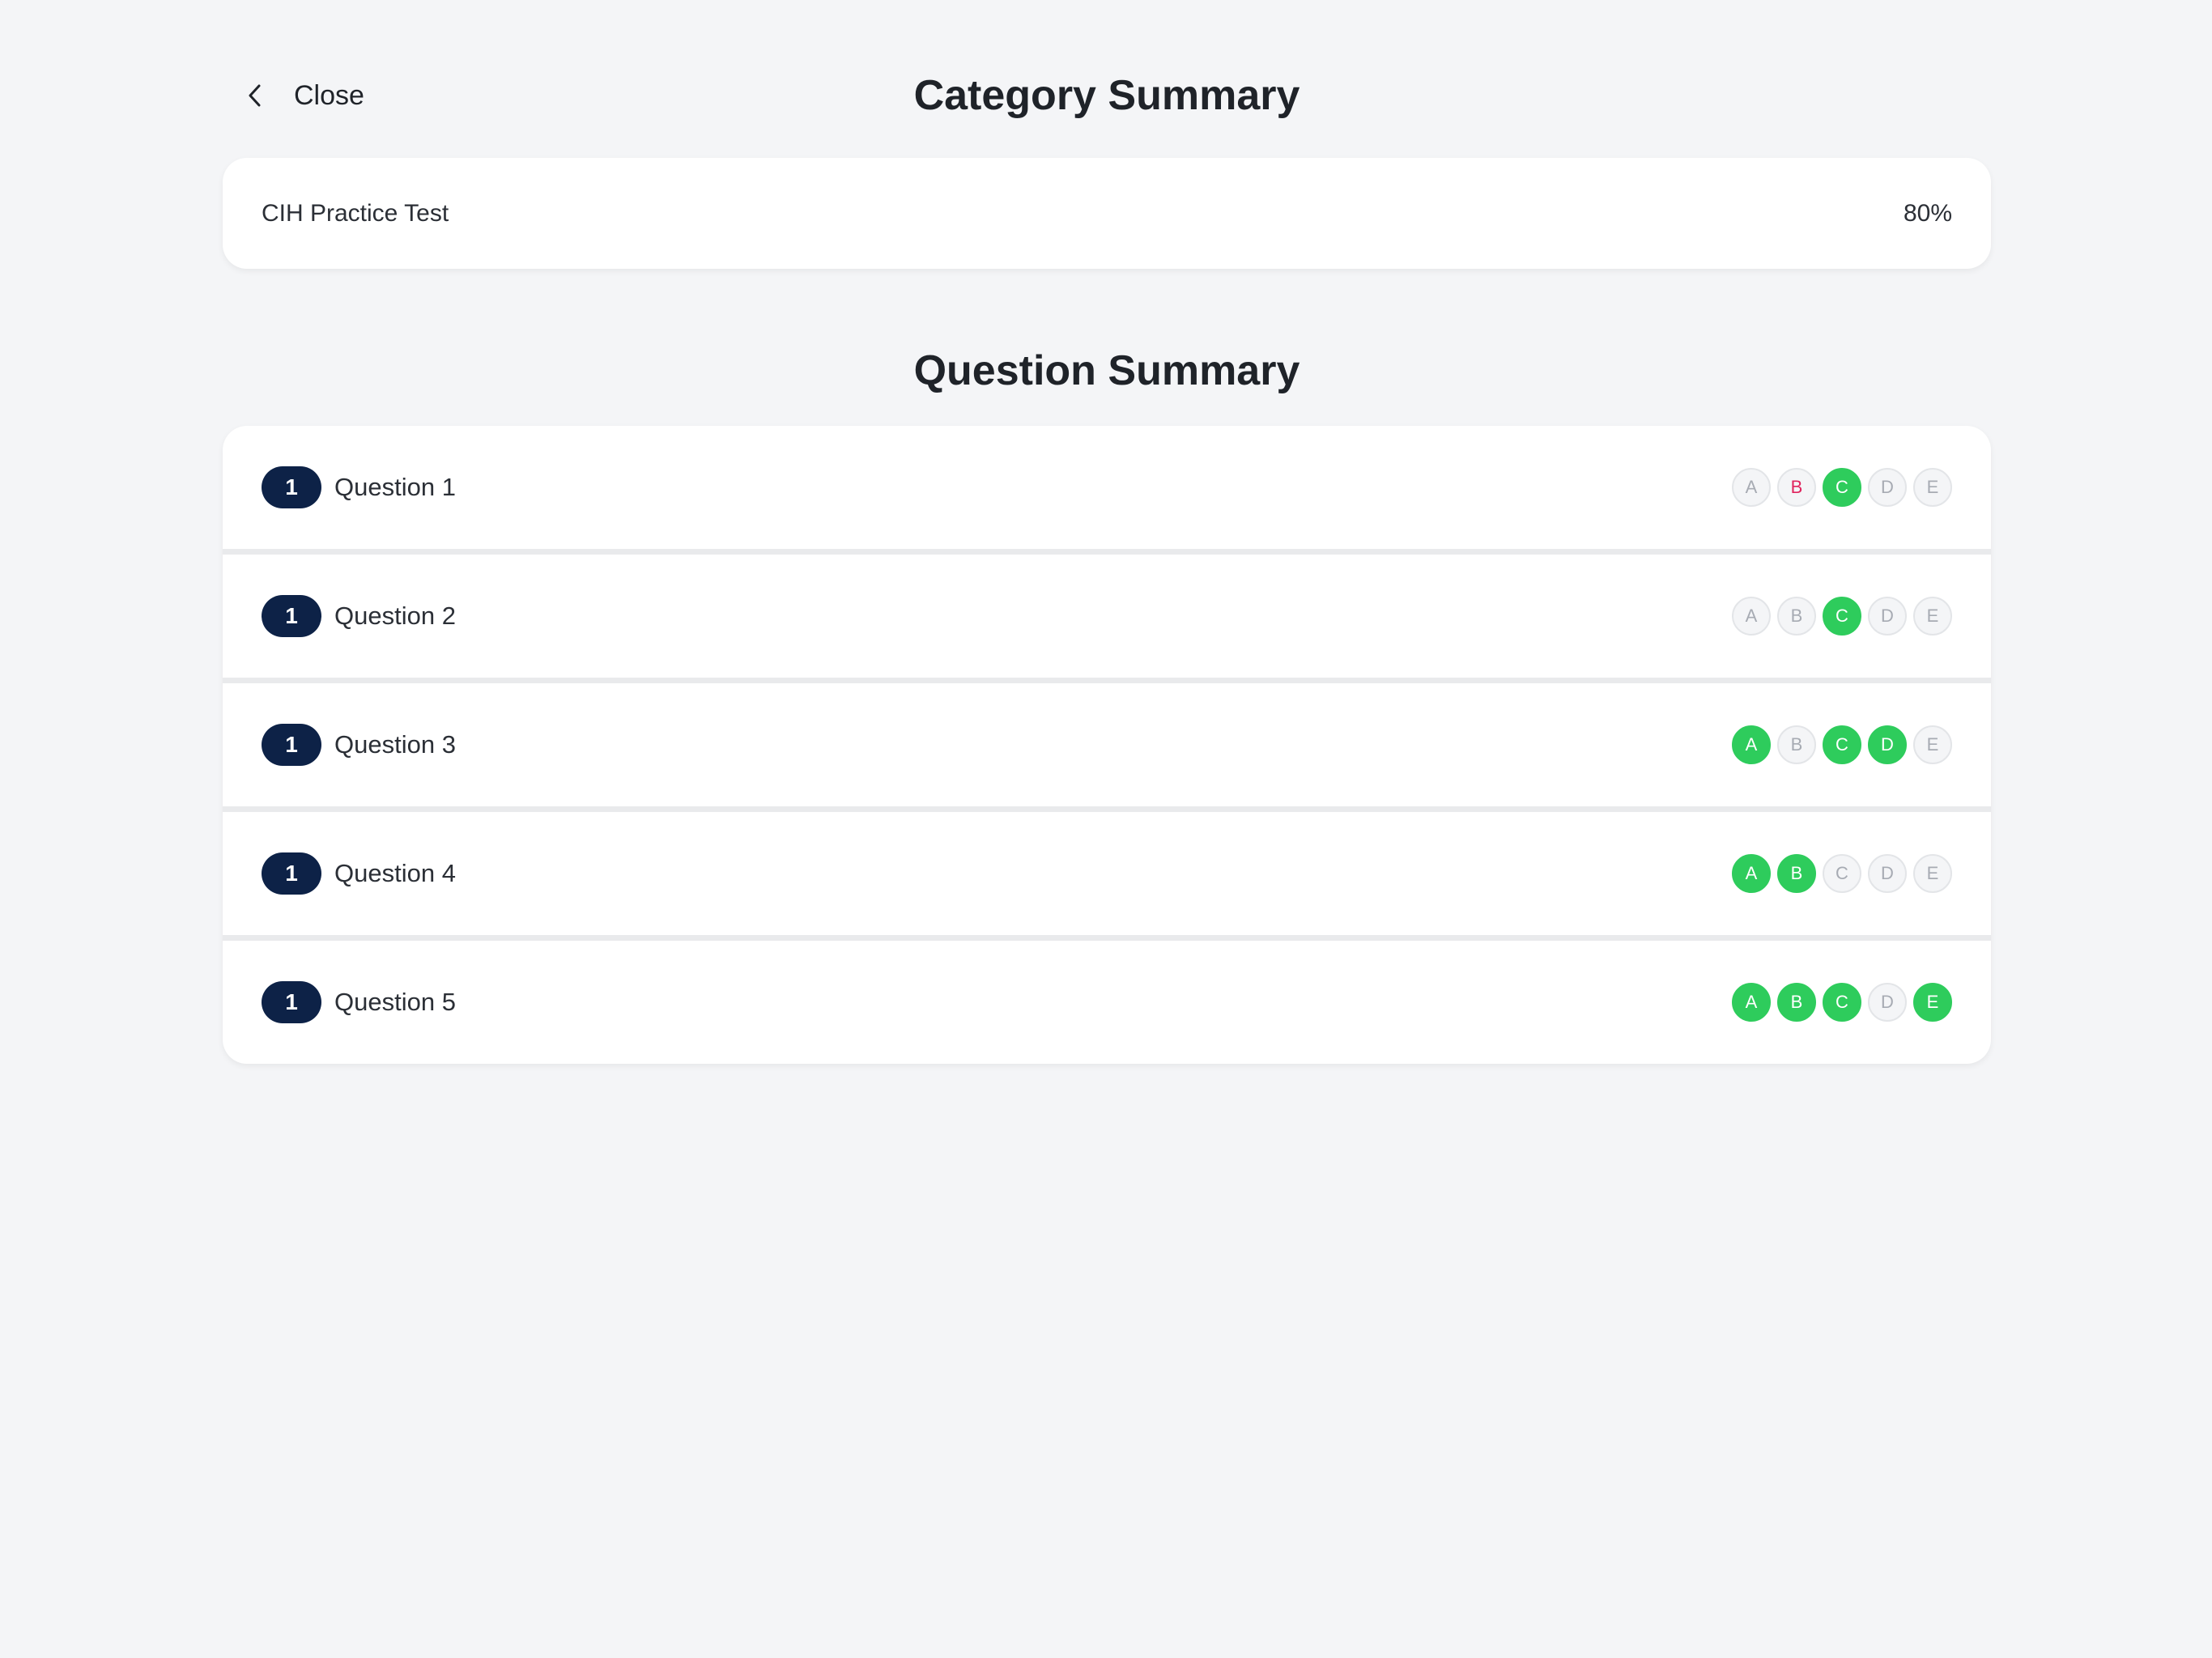 The image size is (2212, 1658). Describe the element at coordinates (1107, 616) in the screenshot. I see `question-row-2: 1 Question 2 A B C D E` at that location.